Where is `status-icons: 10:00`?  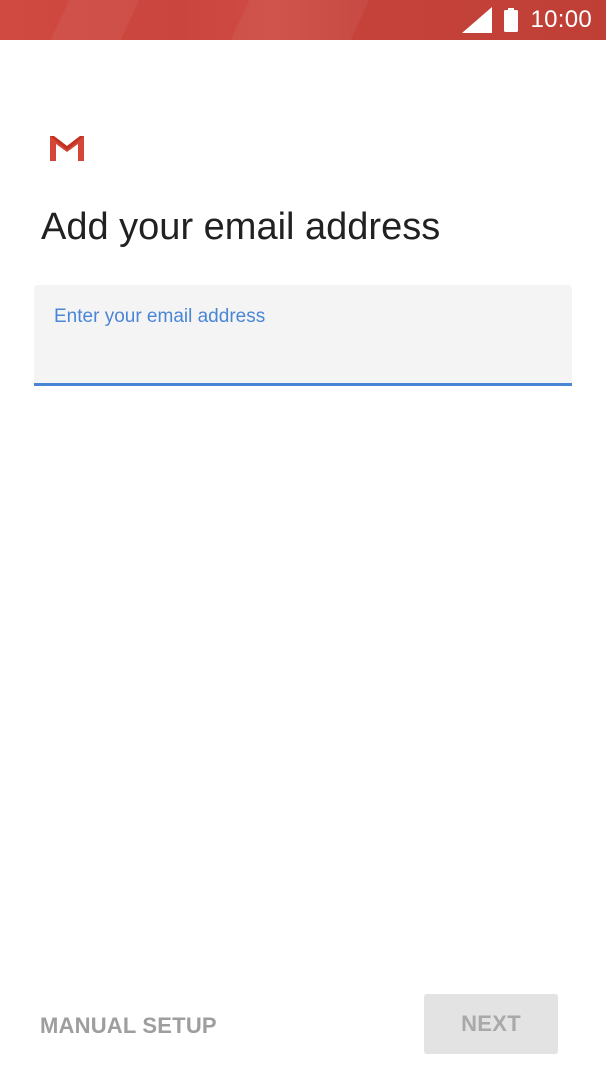 status-icons: 10:00 is located at coordinates (527, 20).